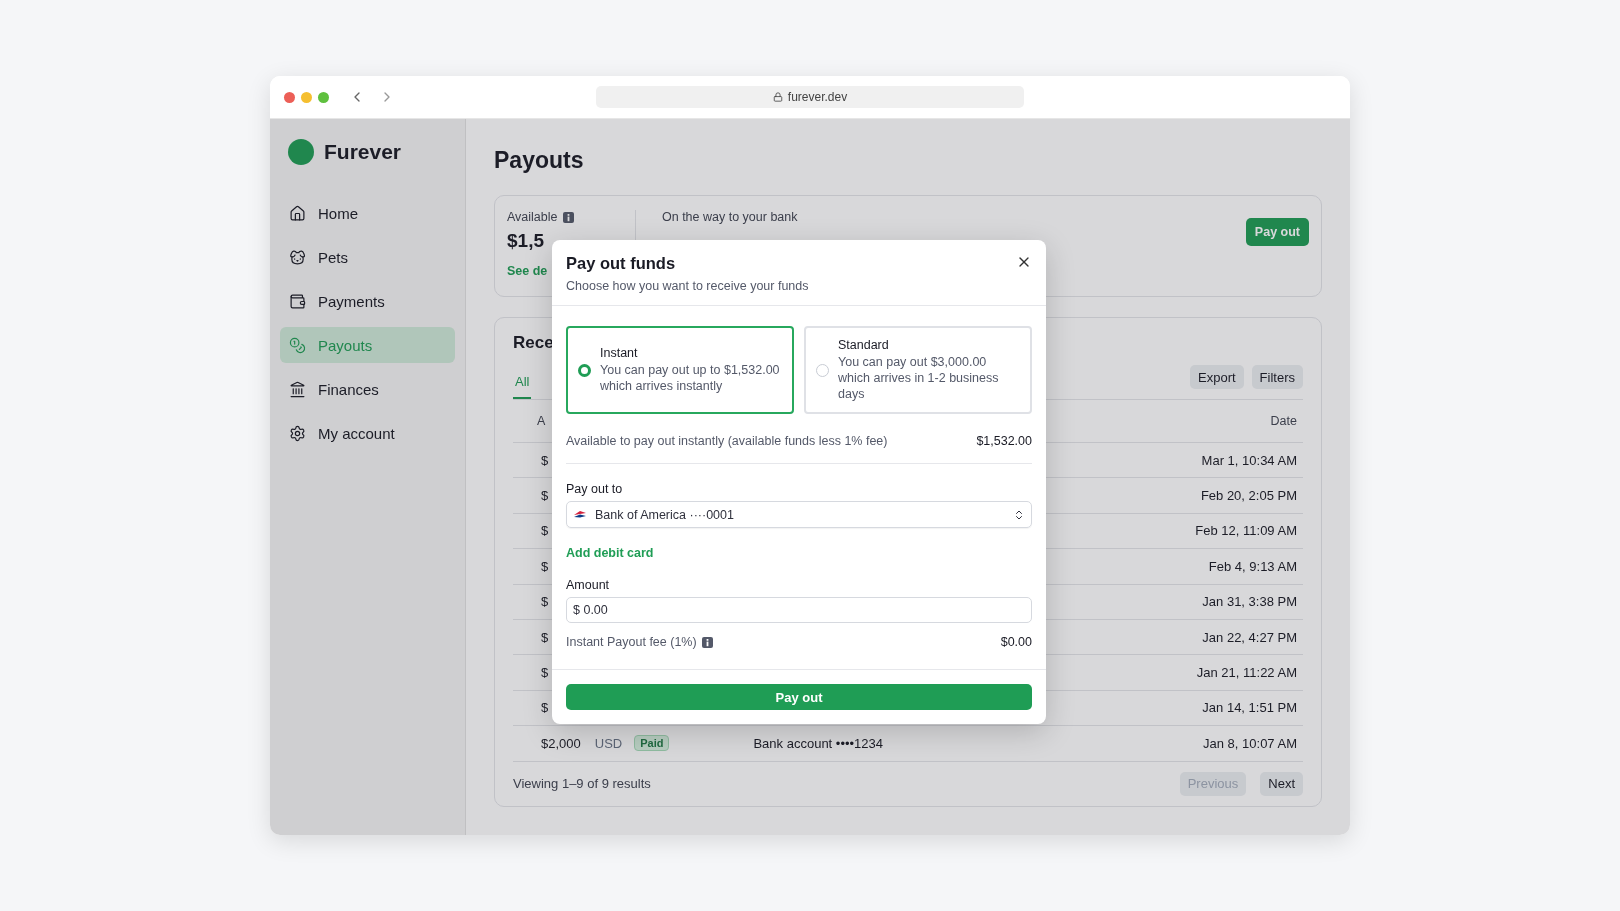 The height and width of the screenshot is (911, 1620). I want to click on address-bar: furever.dev, so click(810, 97).